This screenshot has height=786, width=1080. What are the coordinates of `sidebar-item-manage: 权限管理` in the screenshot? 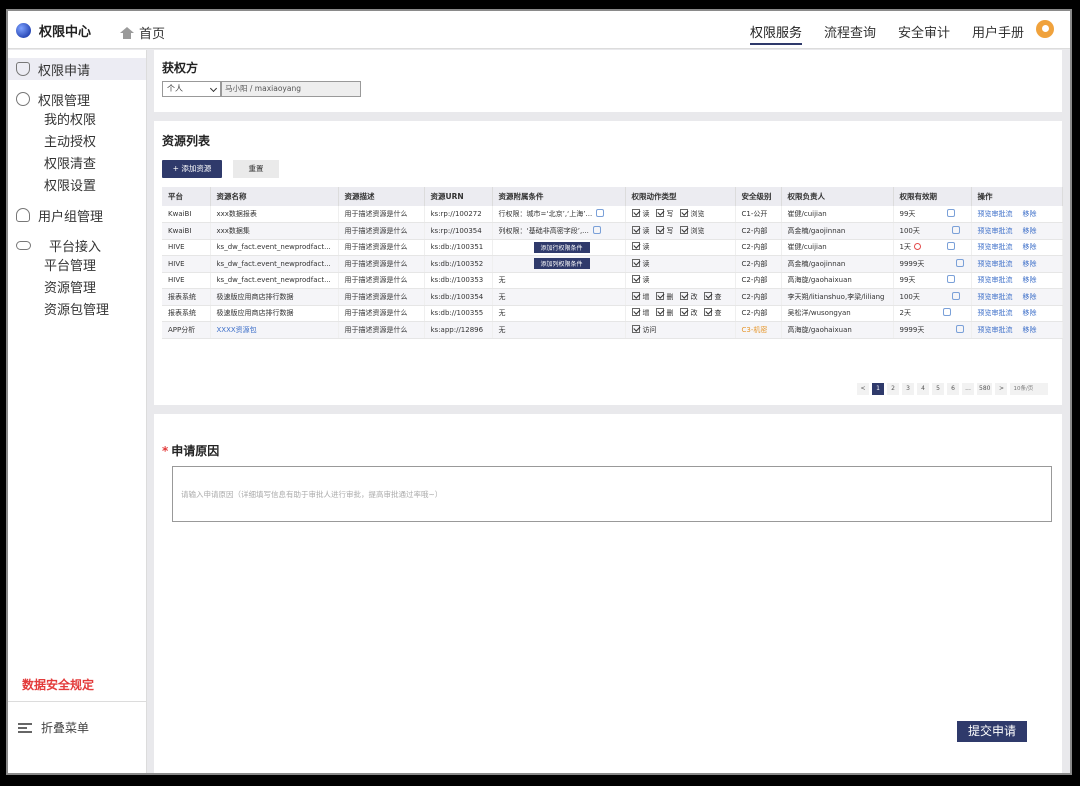 It's located at (77, 99).